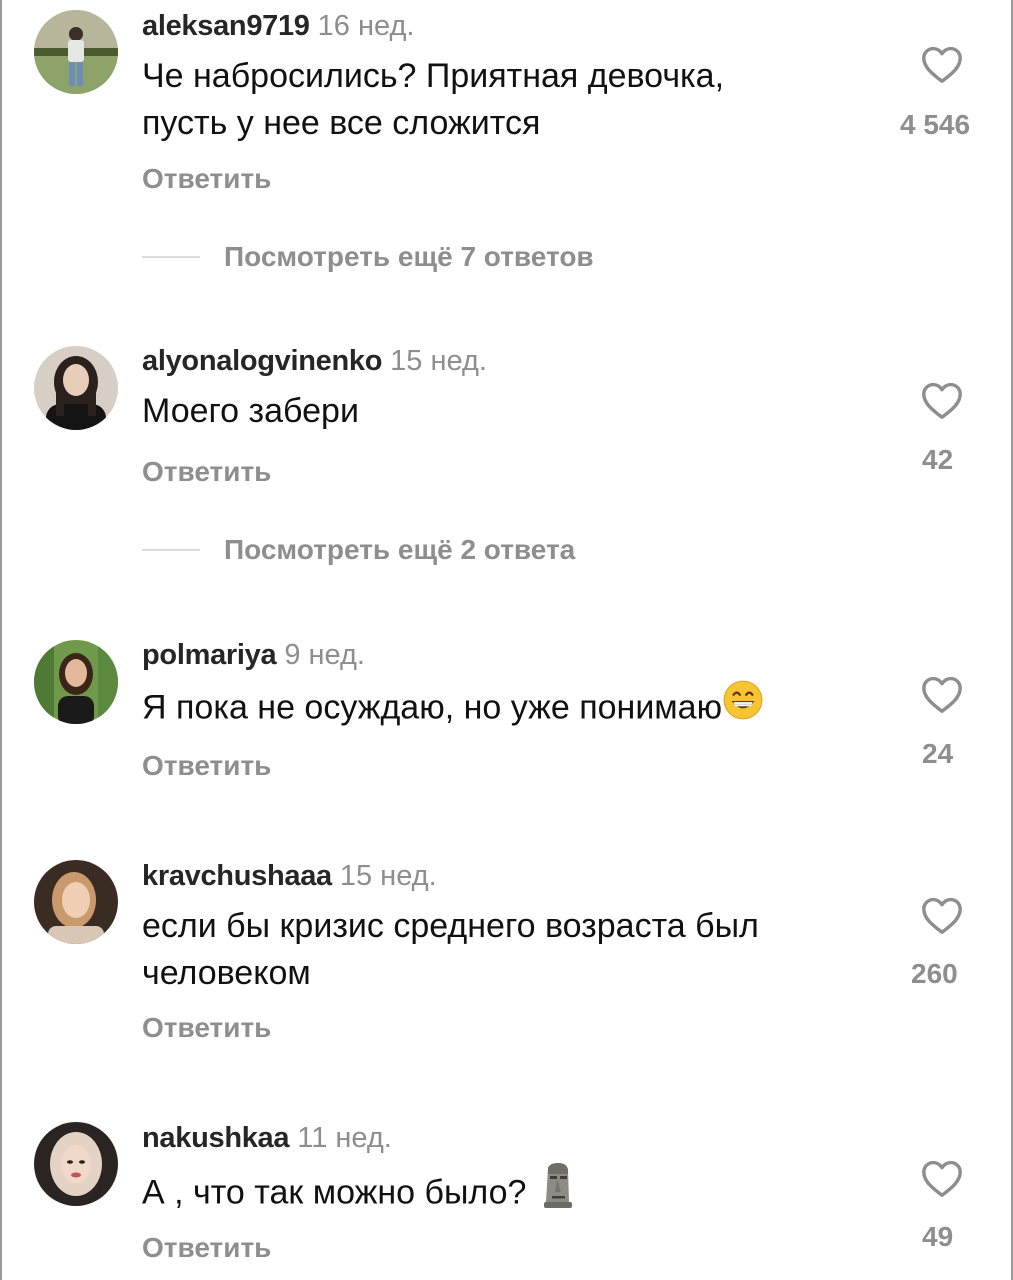 This screenshot has height=1280, width=1013. What do you see at coordinates (938, 1236) in the screenshot?
I see `like-count: 49` at bounding box center [938, 1236].